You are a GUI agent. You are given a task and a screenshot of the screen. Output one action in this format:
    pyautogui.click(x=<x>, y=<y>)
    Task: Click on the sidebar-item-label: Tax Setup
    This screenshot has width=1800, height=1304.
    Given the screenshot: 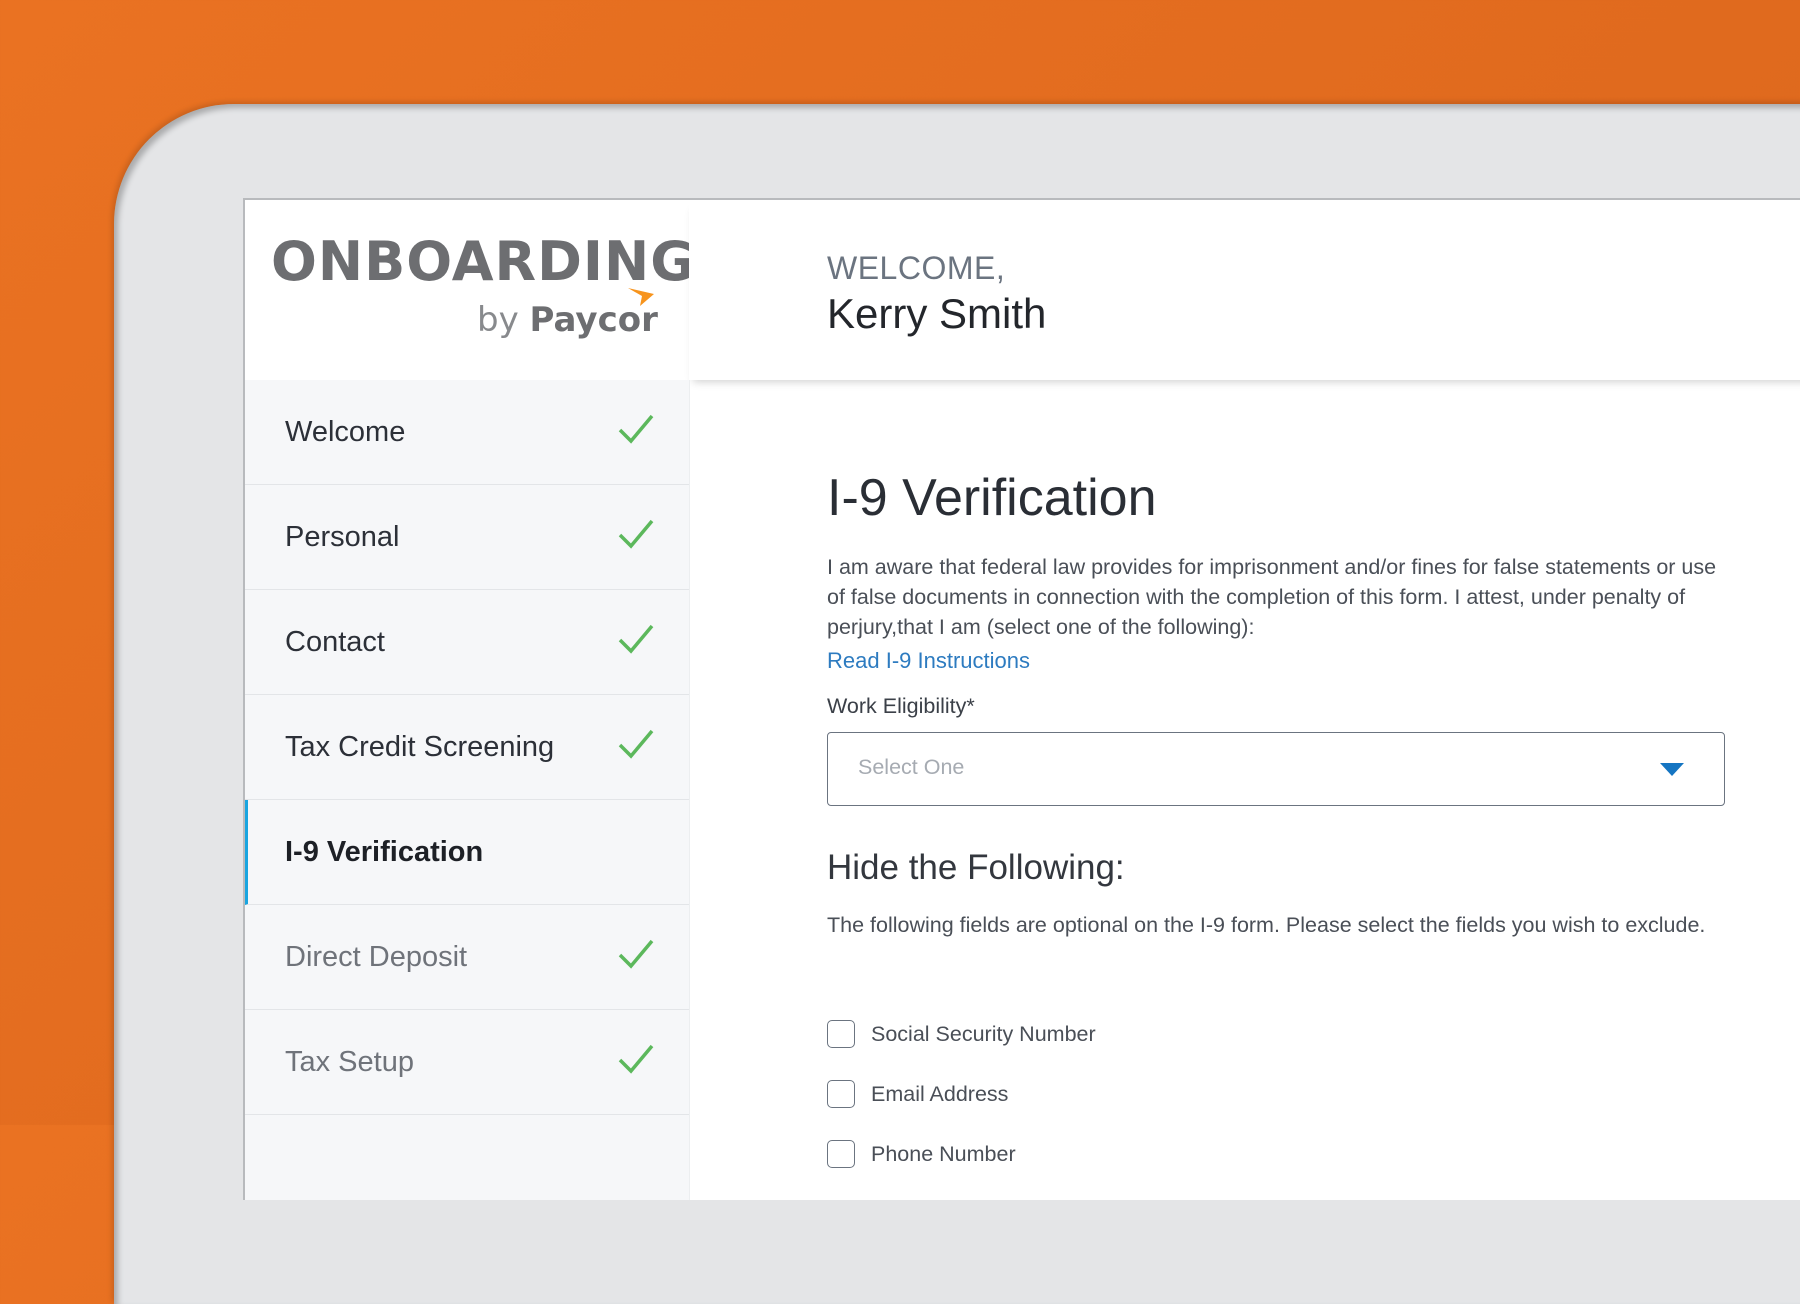 What is the action you would take?
    pyautogui.click(x=349, y=1061)
    